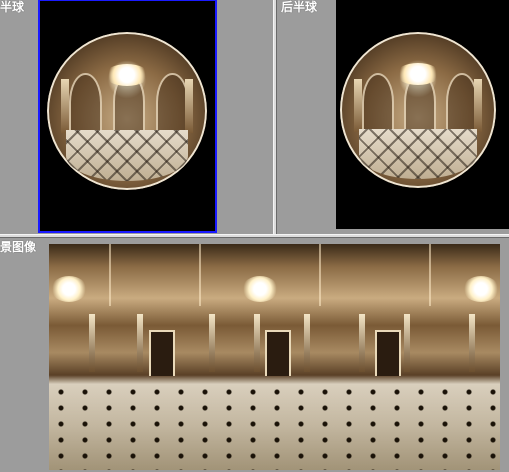 The image size is (509, 472). Describe the element at coordinates (127, 111) in the screenshot. I see `front-fisheye-image` at that location.